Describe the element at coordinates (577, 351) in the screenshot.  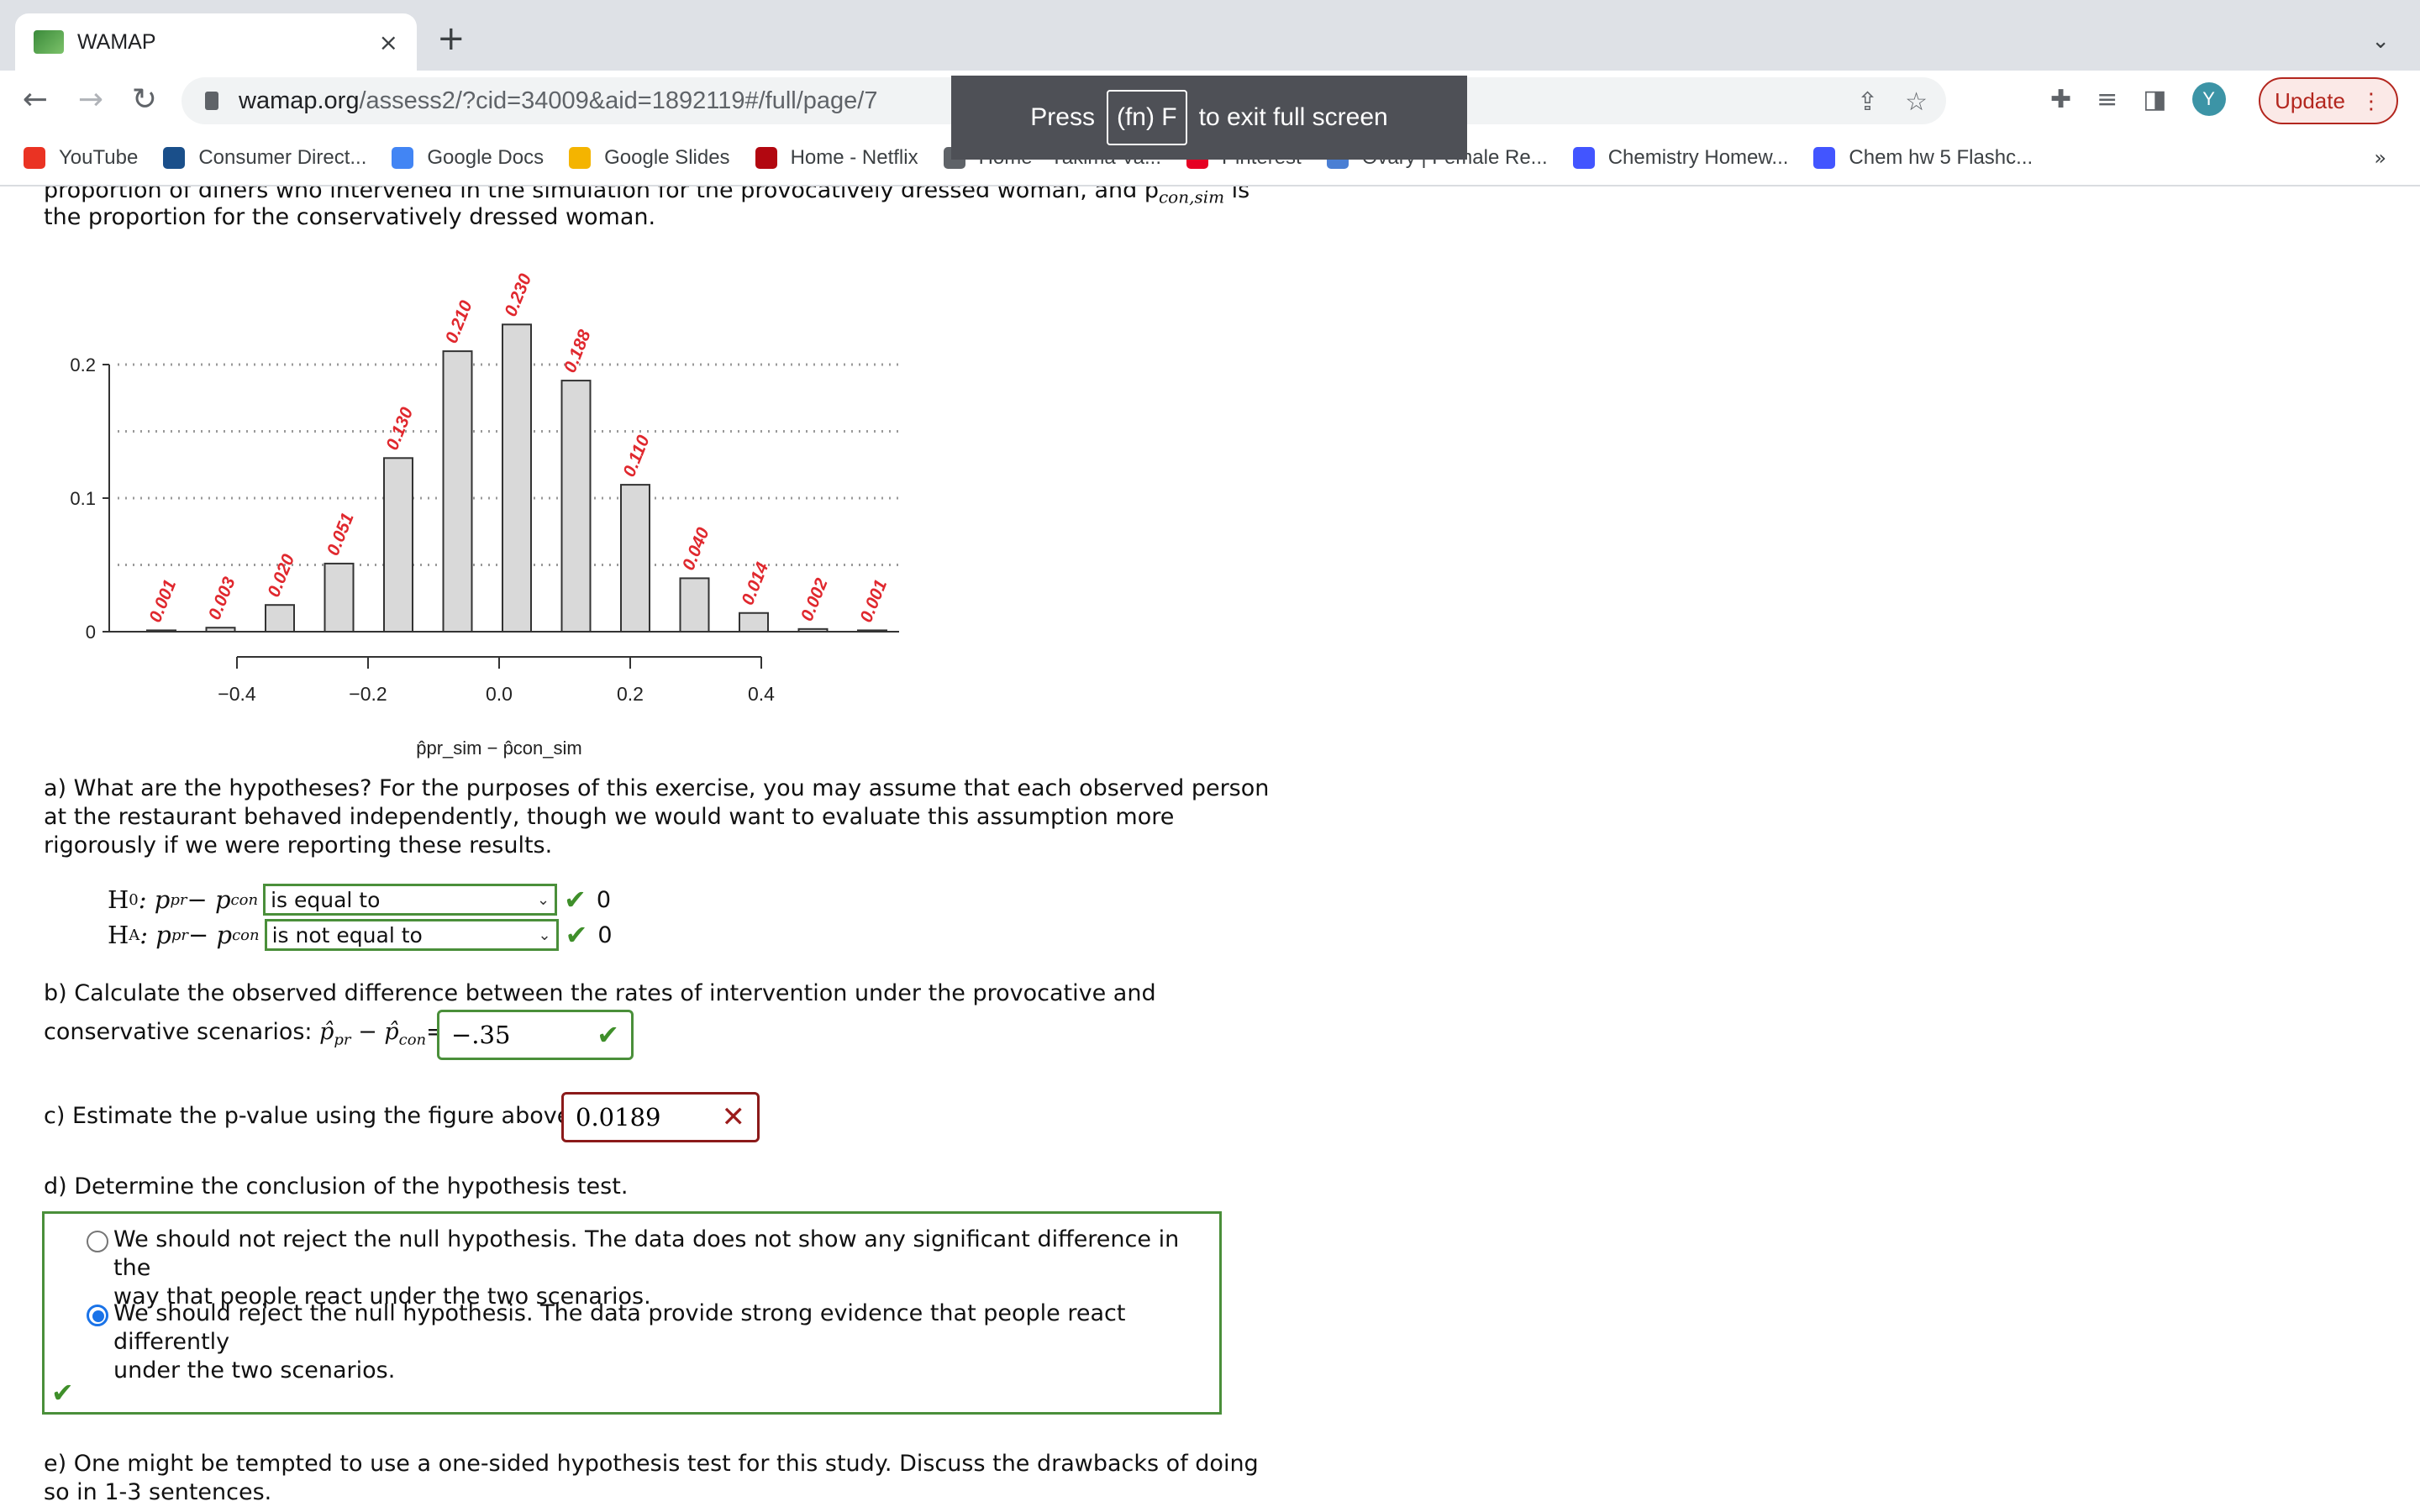
I see `bar-value-label: 0.188` at that location.